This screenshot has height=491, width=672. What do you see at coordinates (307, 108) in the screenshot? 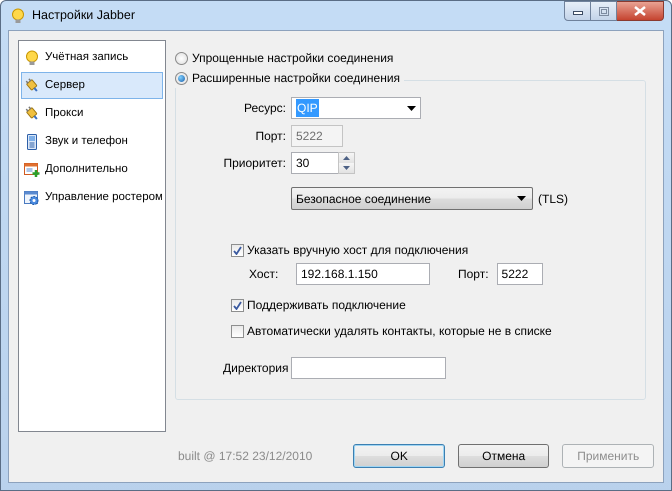
I see `dropdown-value: QIP` at bounding box center [307, 108].